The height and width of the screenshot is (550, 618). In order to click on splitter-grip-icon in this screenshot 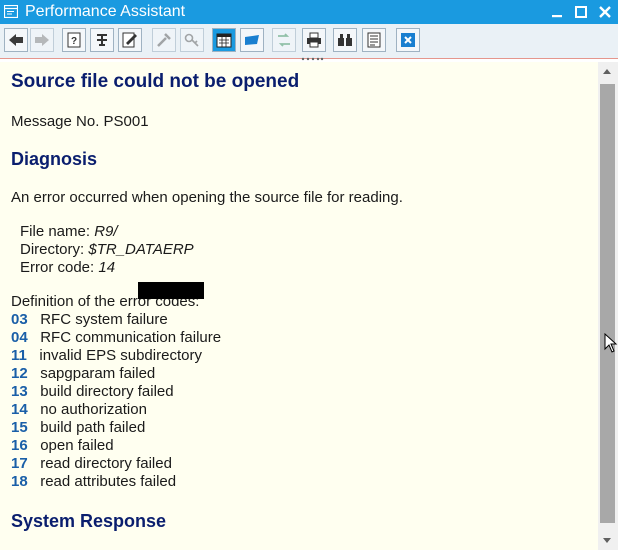, I will do `click(312, 59)`.